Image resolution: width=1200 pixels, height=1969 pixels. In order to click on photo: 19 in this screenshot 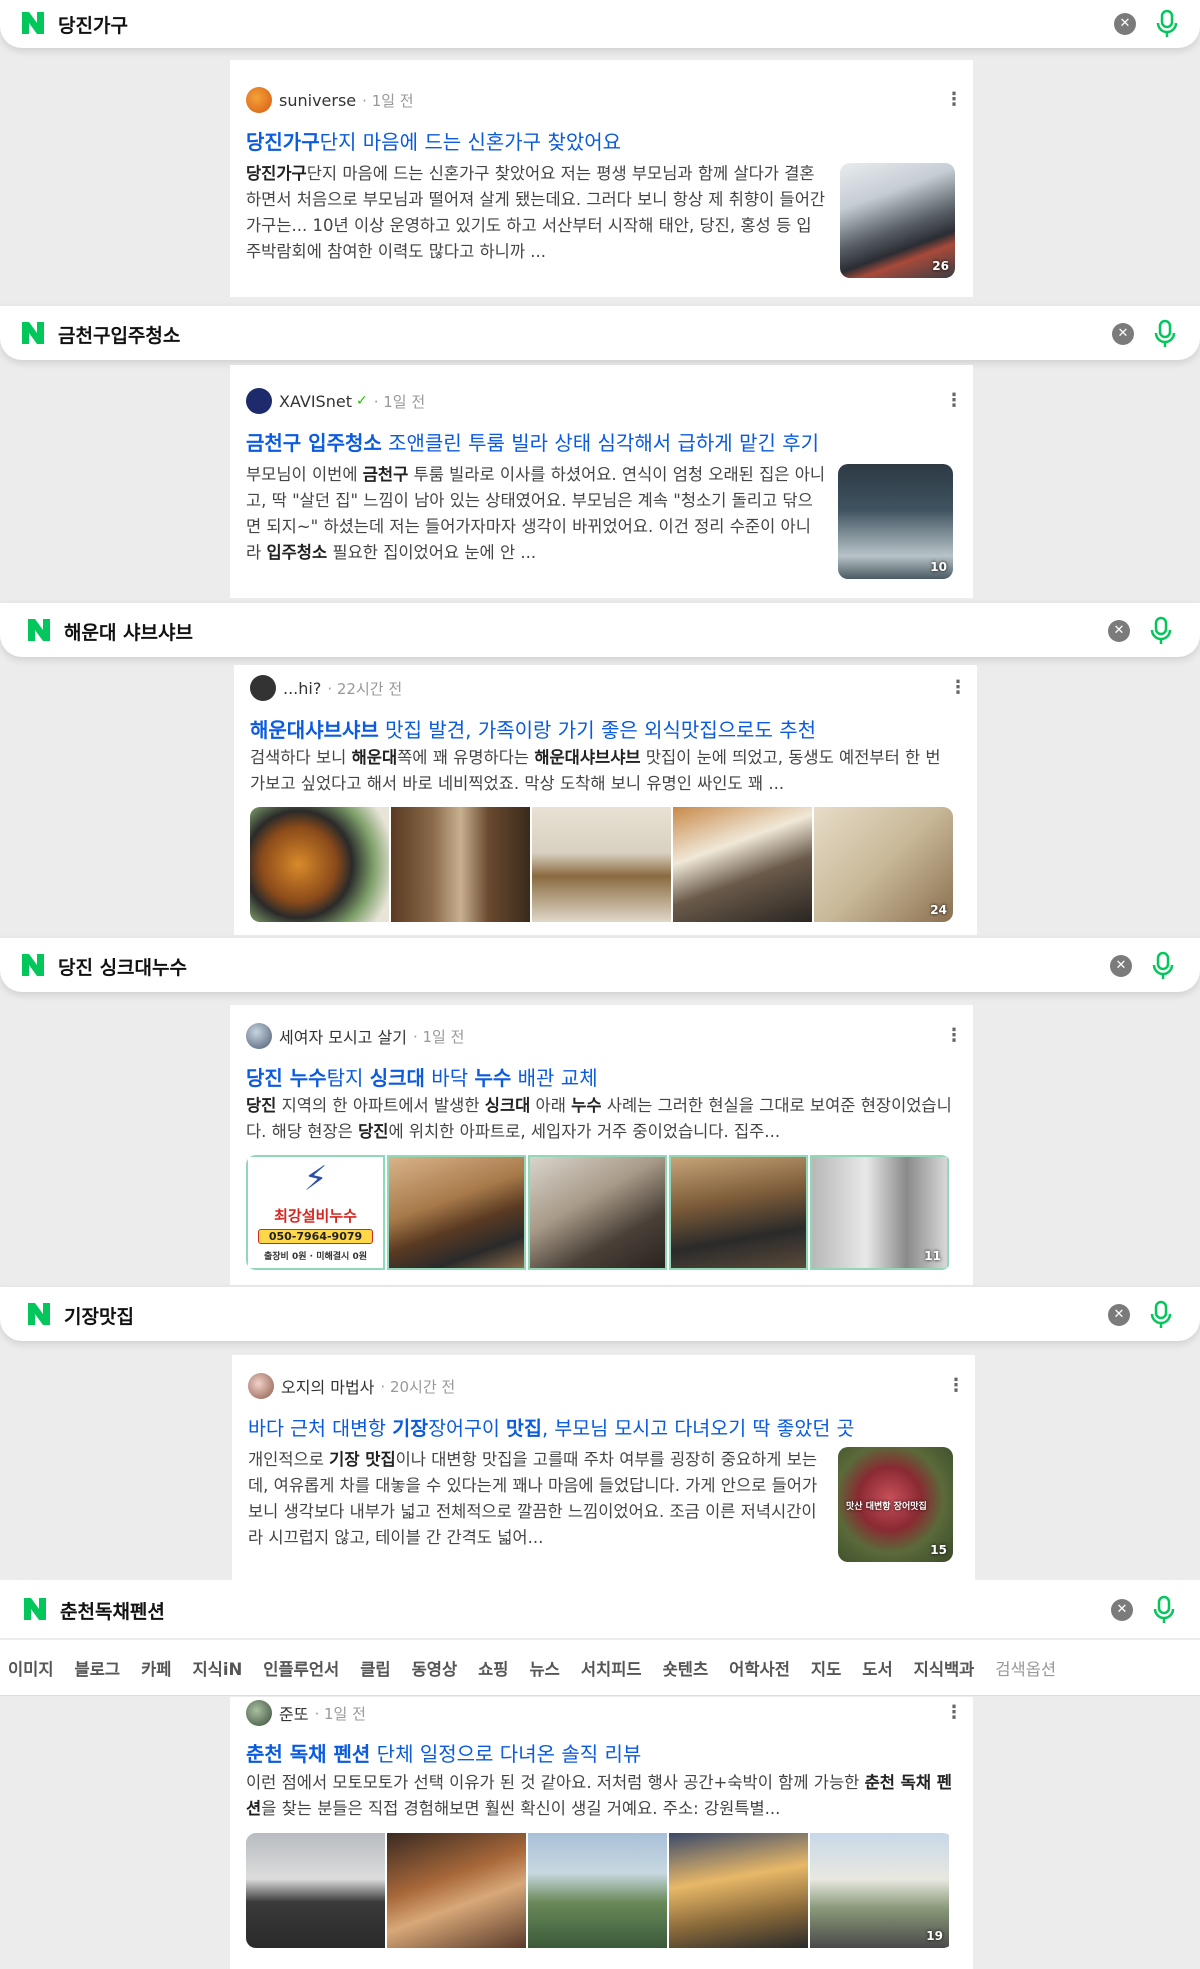, I will do `click(879, 1890)`.